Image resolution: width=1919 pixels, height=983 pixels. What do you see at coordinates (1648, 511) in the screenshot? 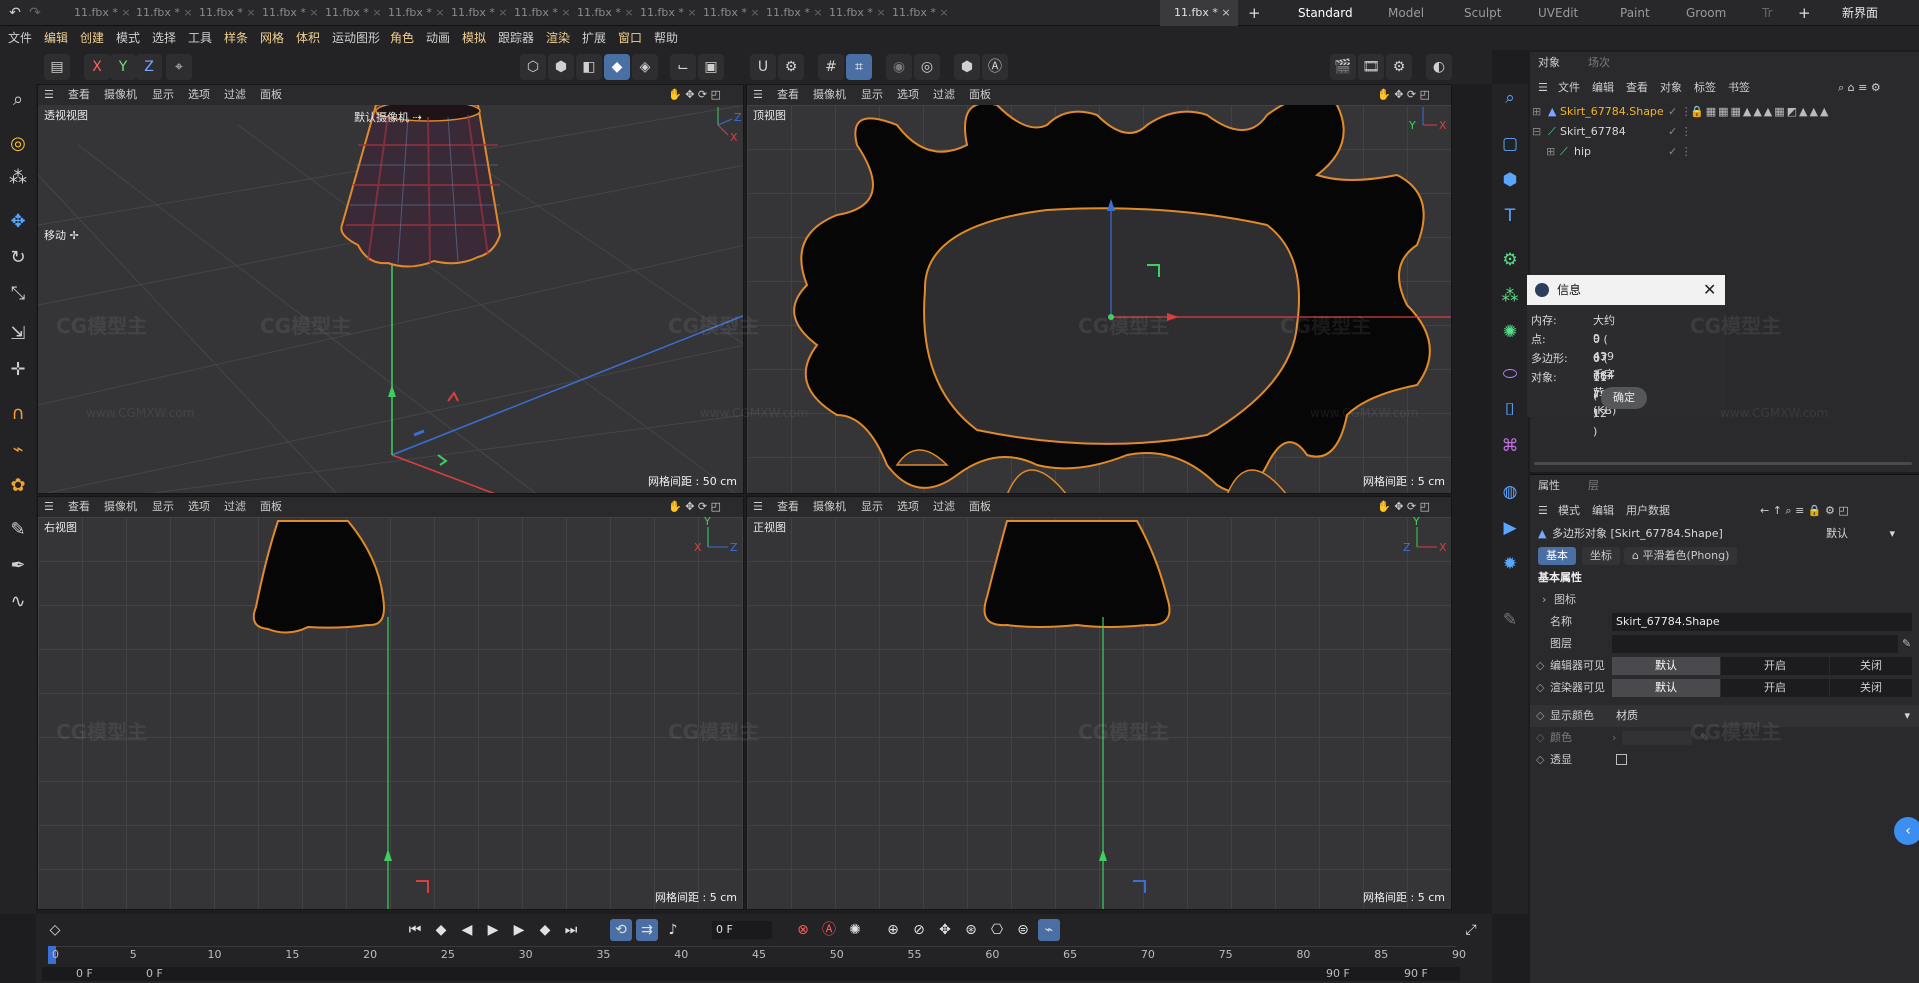
I see `attr-menu-userdata: 用户数据` at bounding box center [1648, 511].